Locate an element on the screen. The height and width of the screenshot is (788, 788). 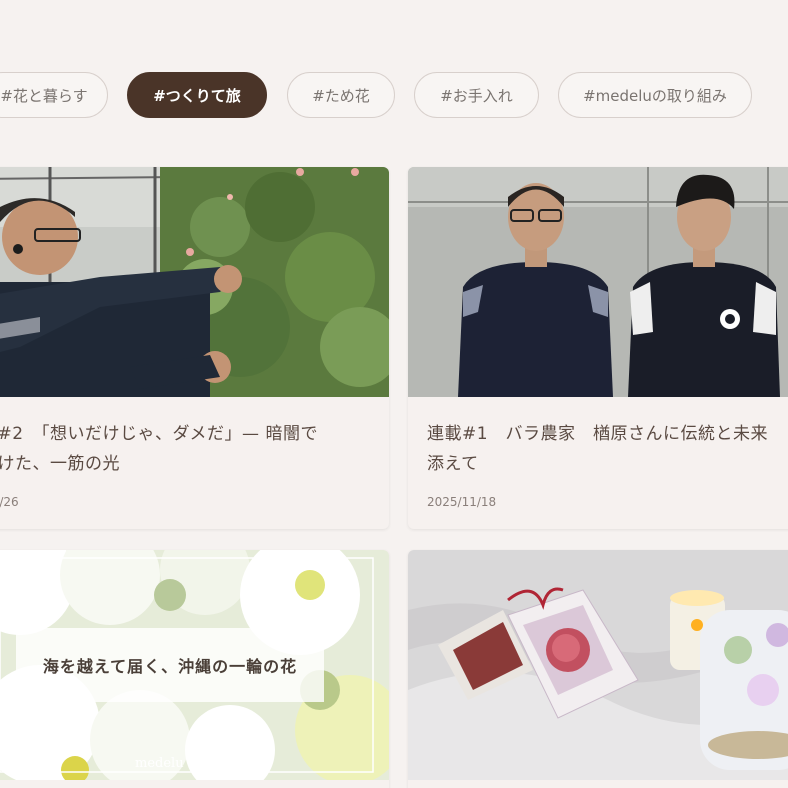
article-title: 連載#1 バラ農家 楢原さんに伝統と未来 添えて is located at coordinates (607, 449).